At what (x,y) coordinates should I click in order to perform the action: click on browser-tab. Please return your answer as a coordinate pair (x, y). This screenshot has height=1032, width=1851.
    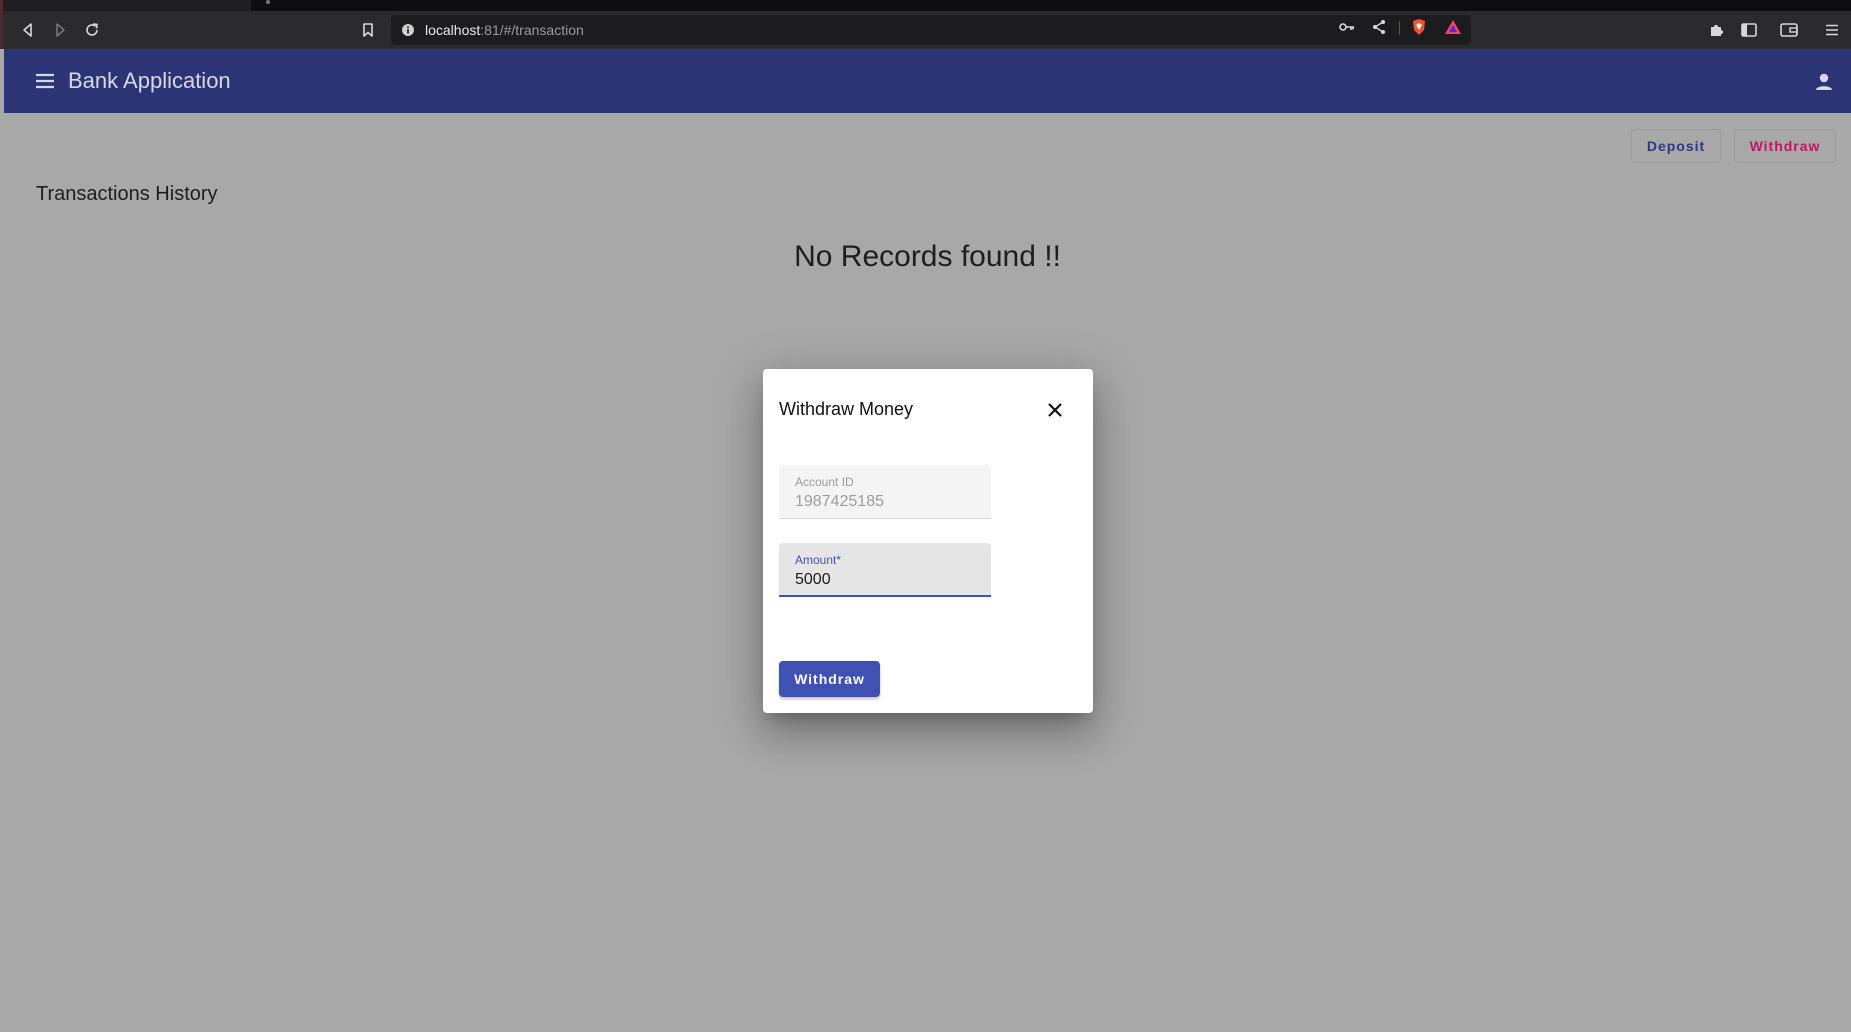
    Looking at the image, I should click on (125, 5).